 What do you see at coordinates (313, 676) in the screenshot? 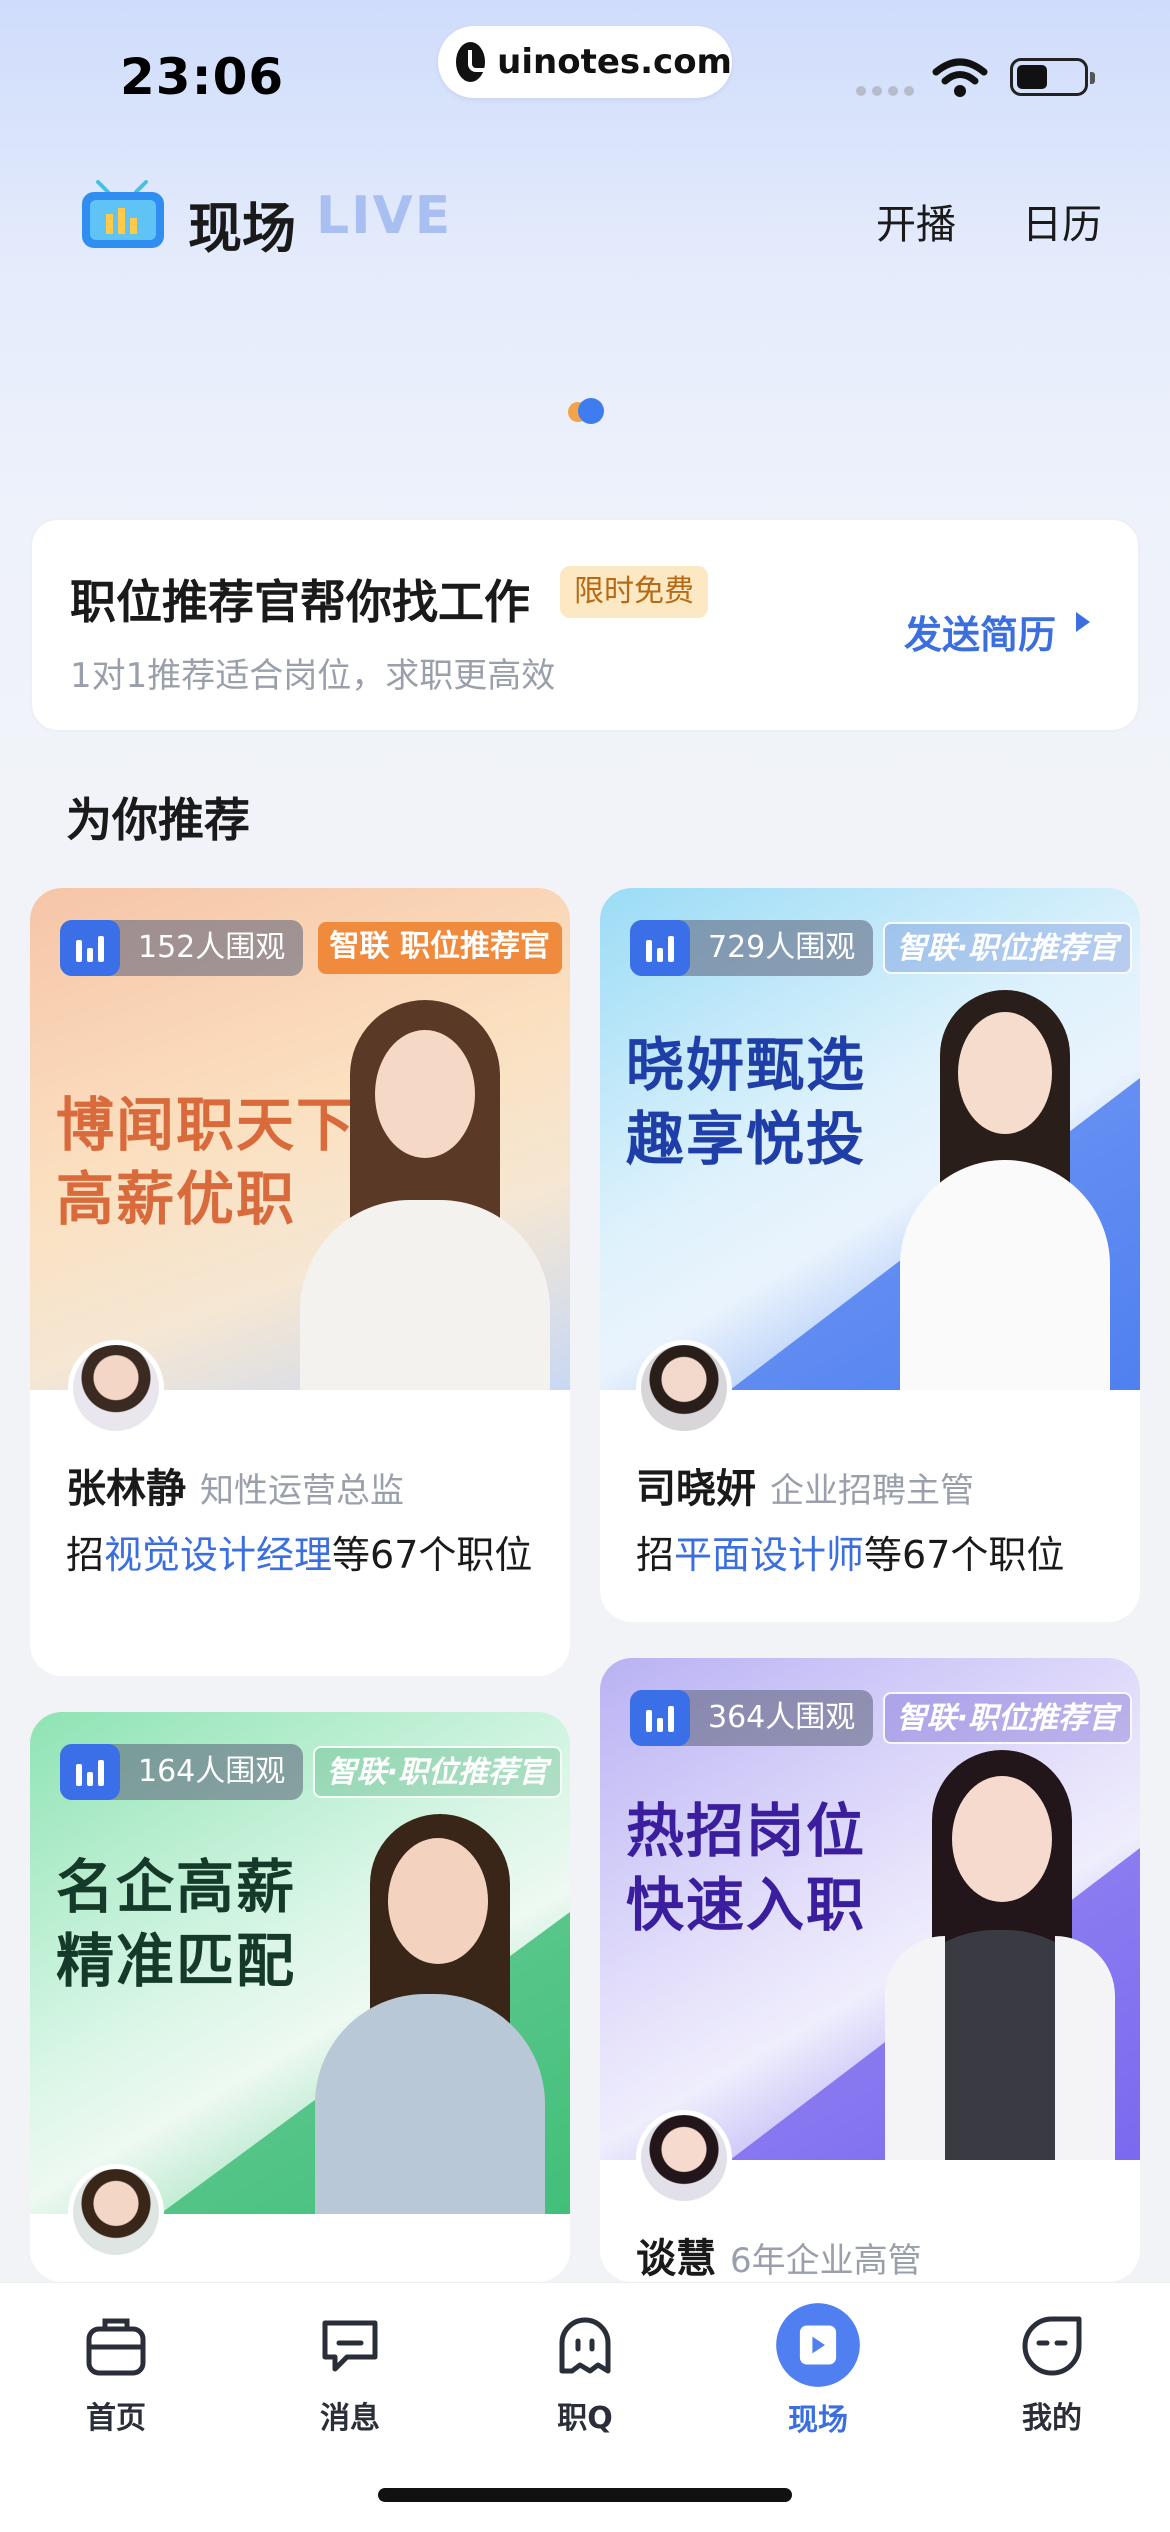
I see `banner-subtitle: 1对1推荐适合岗位，求职更高效` at bounding box center [313, 676].